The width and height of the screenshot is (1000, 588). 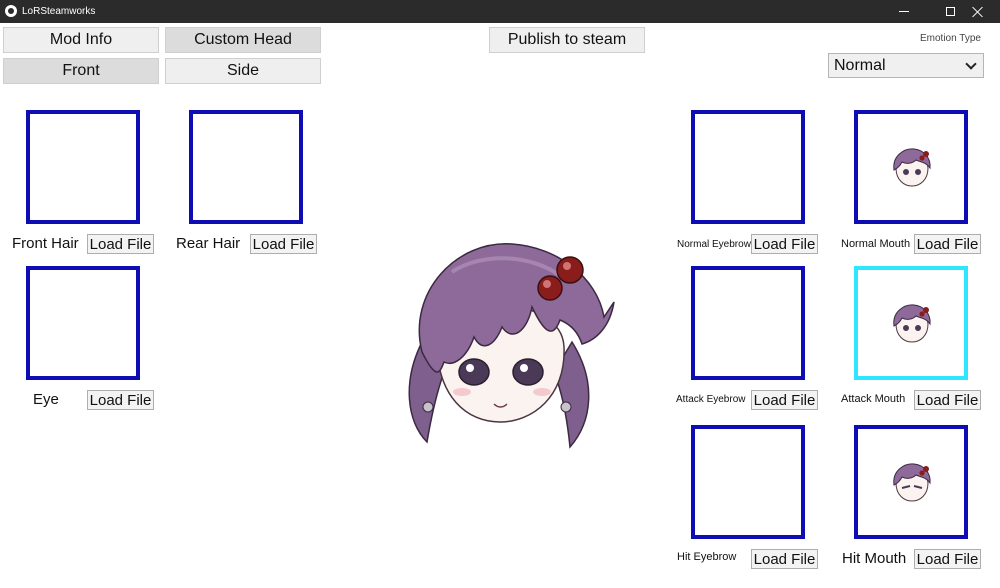 I want to click on normal-mouth-slot, so click(x=911, y=167).